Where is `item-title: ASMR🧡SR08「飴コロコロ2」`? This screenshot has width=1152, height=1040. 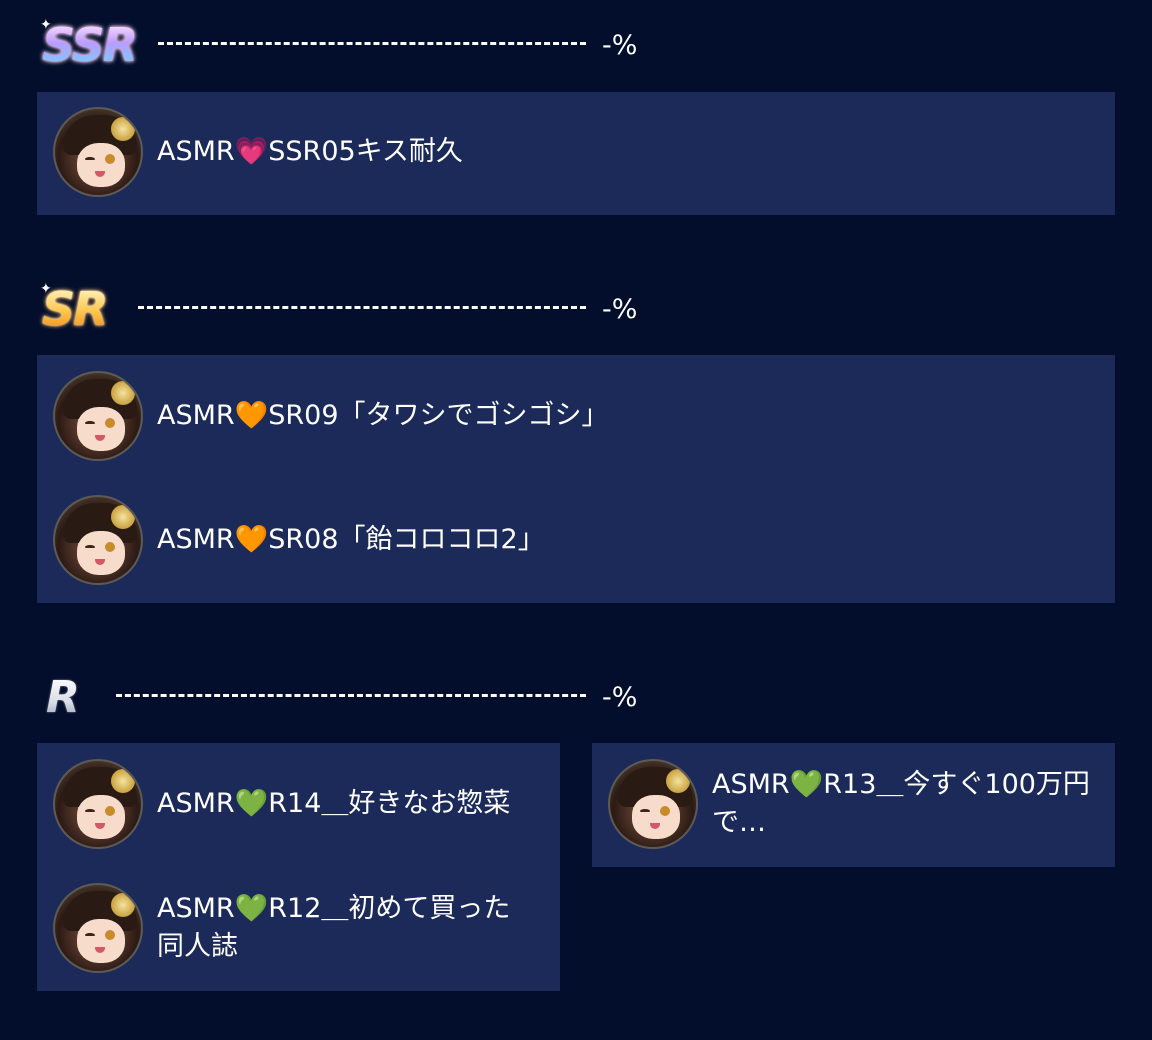
item-title: ASMR🧡SR08「飴コロコロ2」 is located at coordinates (351, 539).